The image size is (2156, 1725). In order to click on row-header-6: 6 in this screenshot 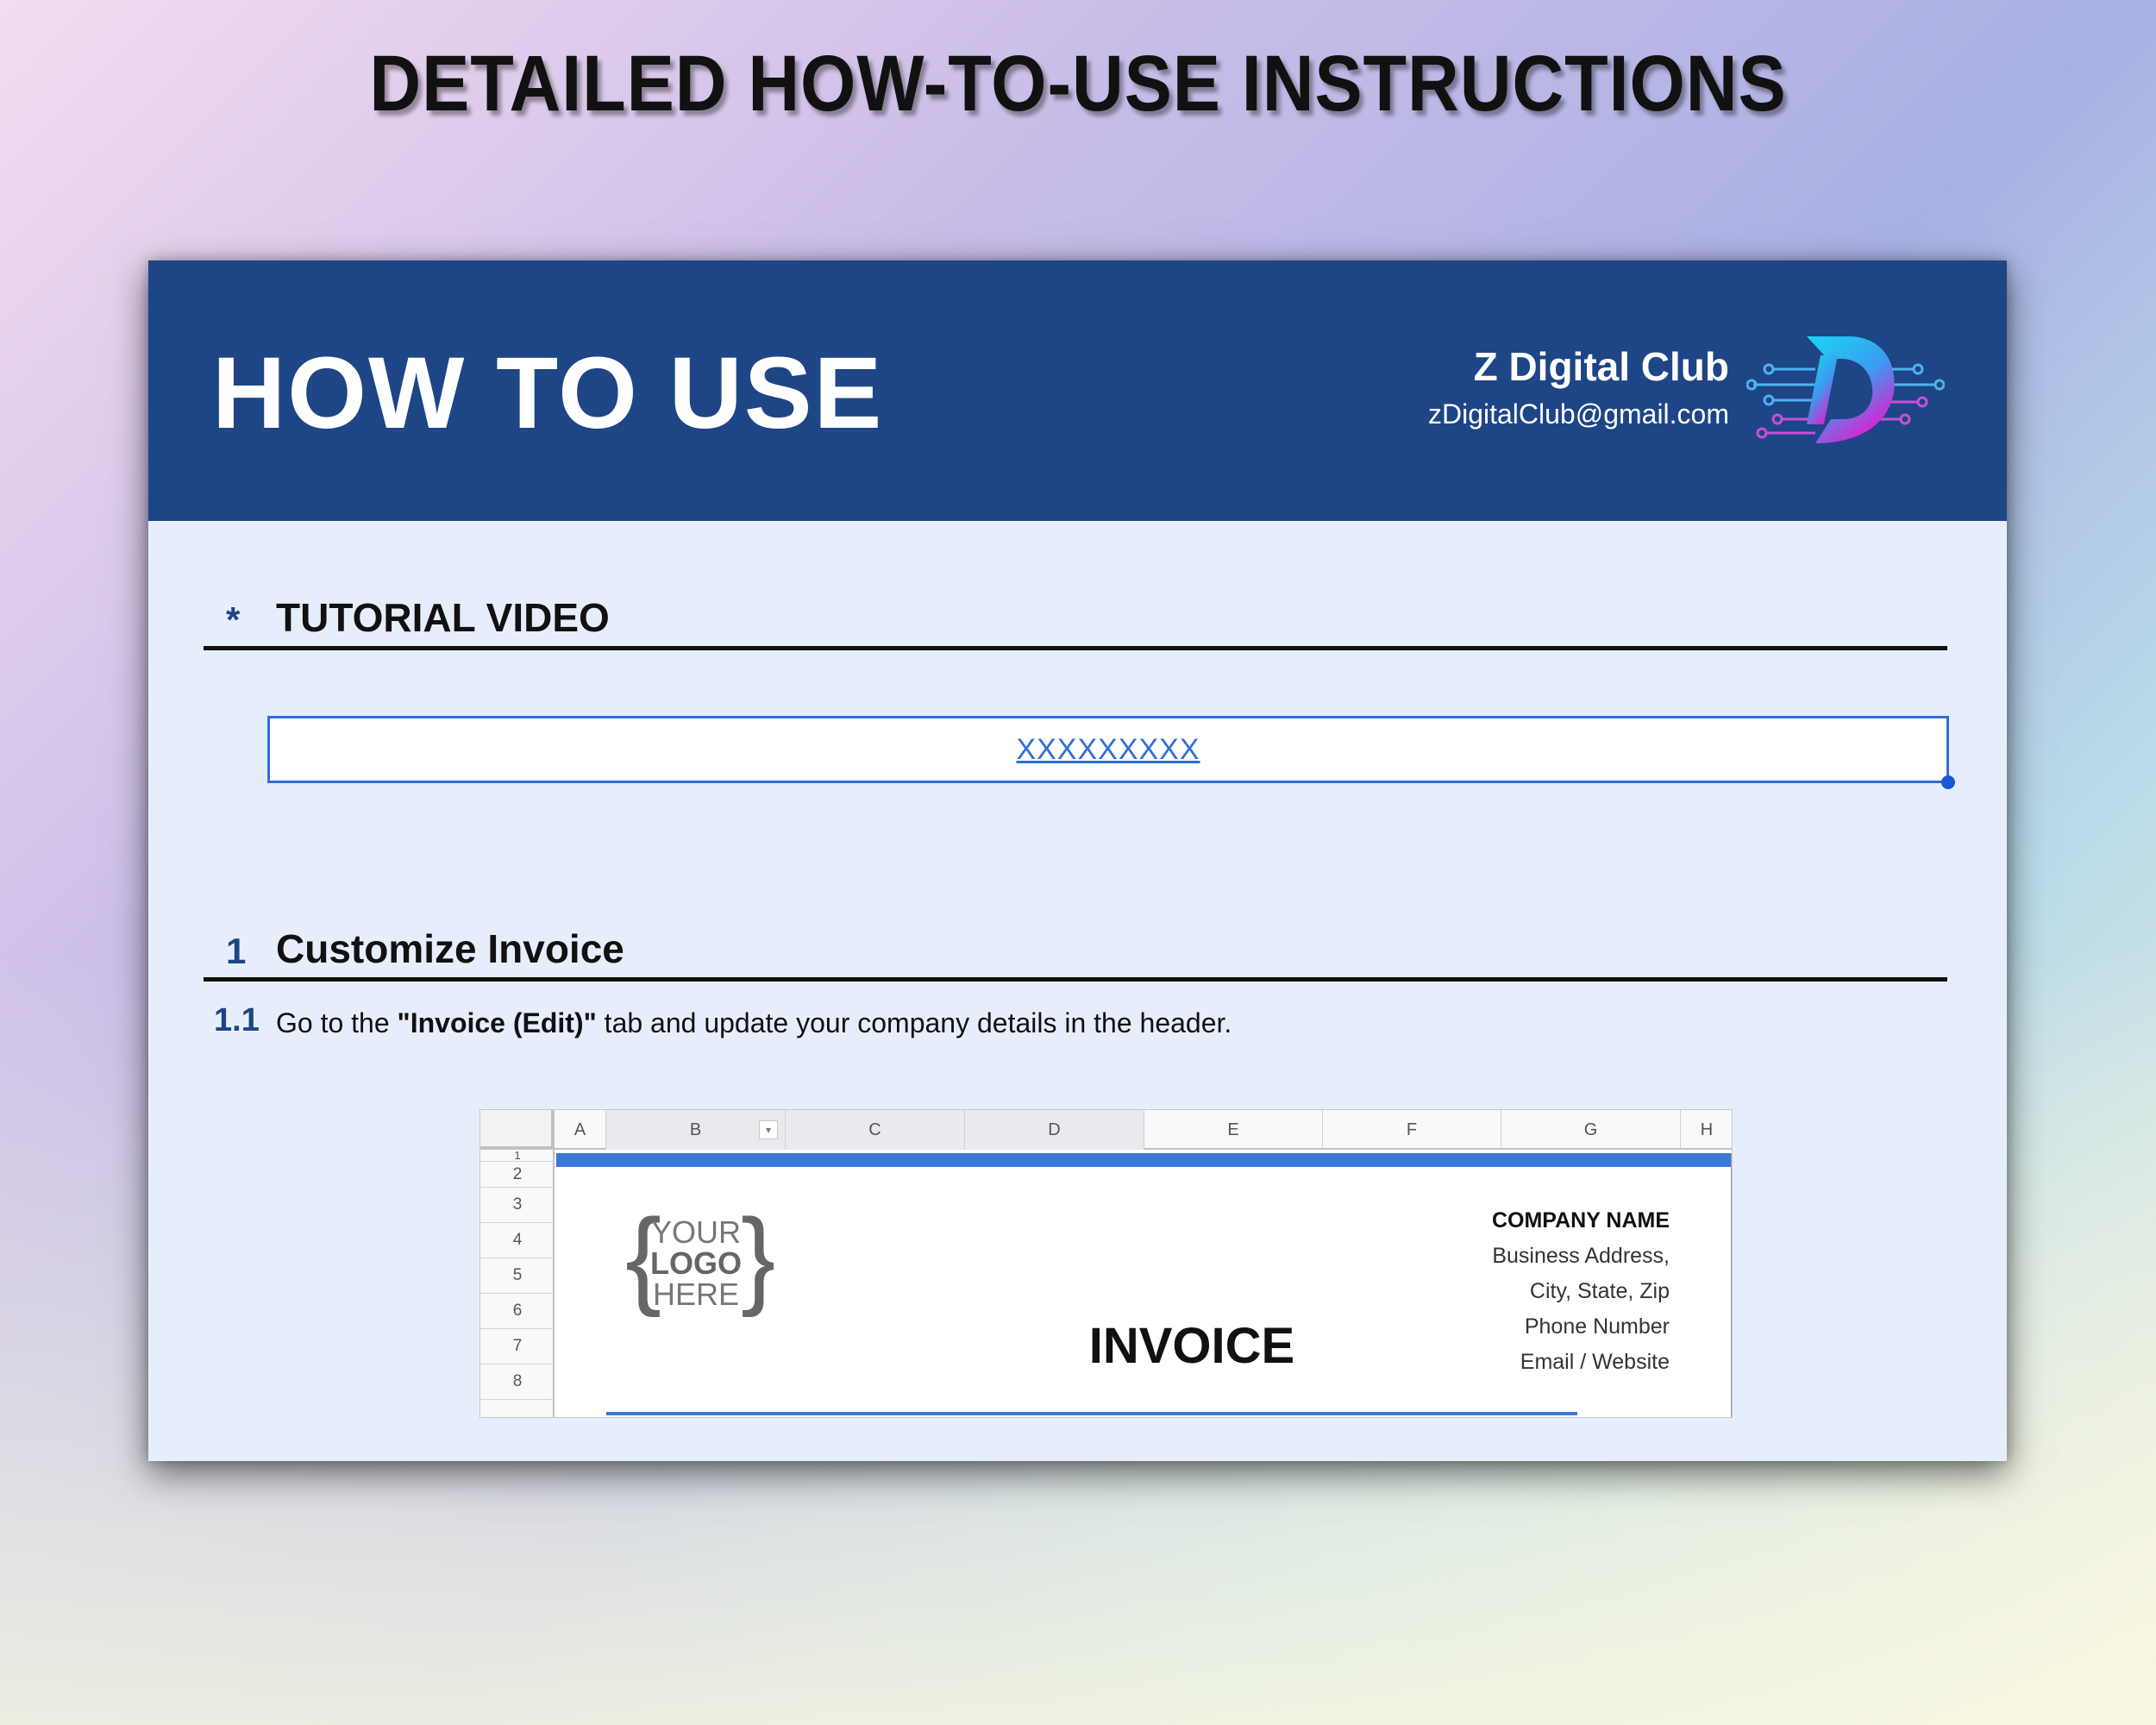, I will do `click(517, 1311)`.